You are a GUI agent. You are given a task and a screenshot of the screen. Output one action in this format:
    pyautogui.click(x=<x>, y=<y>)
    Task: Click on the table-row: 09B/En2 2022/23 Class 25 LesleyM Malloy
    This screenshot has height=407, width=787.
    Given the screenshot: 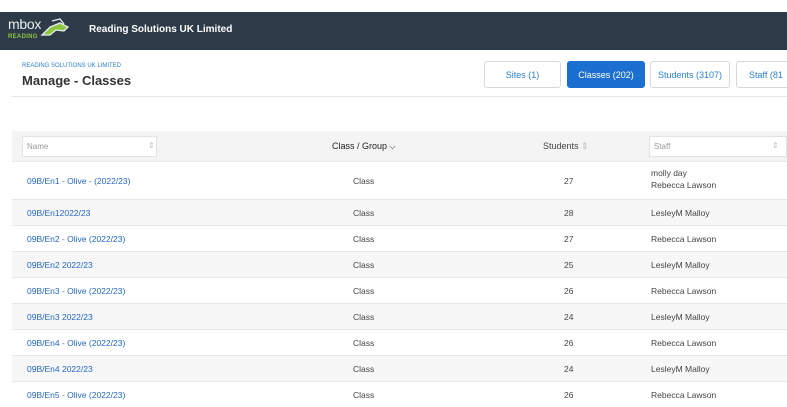 What is the action you would take?
    pyautogui.click(x=399, y=264)
    